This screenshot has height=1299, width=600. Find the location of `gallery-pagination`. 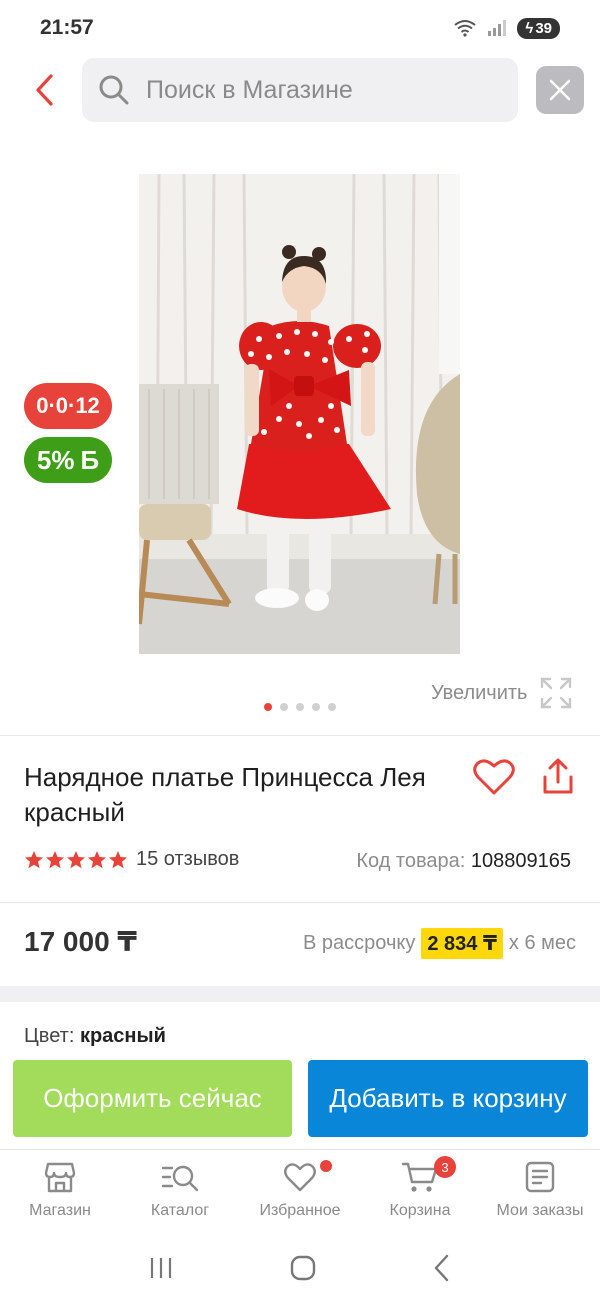

gallery-pagination is located at coordinates (300, 707).